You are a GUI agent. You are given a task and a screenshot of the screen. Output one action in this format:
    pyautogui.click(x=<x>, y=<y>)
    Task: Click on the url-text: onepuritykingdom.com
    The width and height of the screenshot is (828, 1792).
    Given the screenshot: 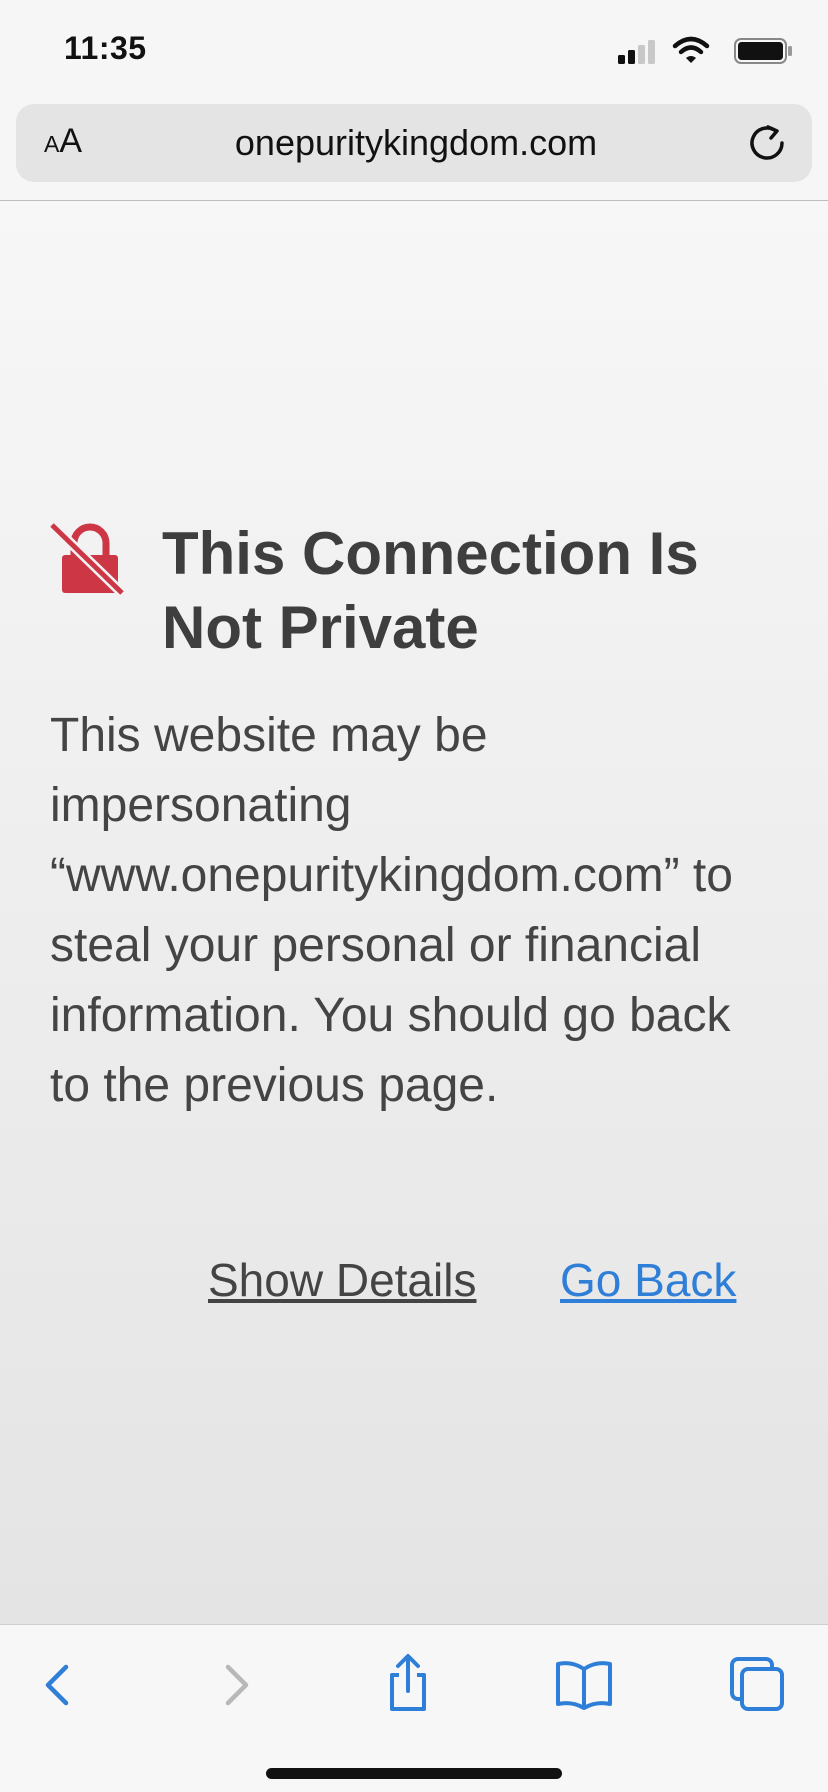 What is the action you would take?
    pyautogui.click(x=416, y=143)
    